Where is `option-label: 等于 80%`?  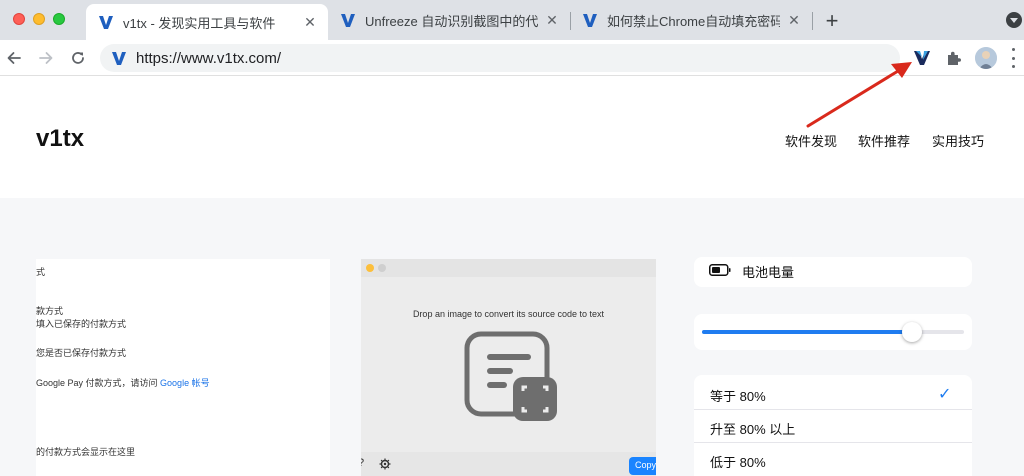
option-label: 等于 80% is located at coordinates (738, 396).